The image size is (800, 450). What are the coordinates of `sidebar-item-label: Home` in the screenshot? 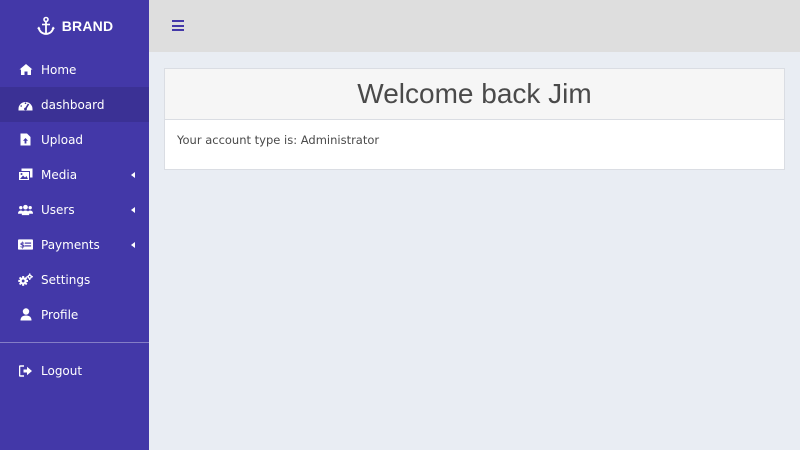 It's located at (59, 69).